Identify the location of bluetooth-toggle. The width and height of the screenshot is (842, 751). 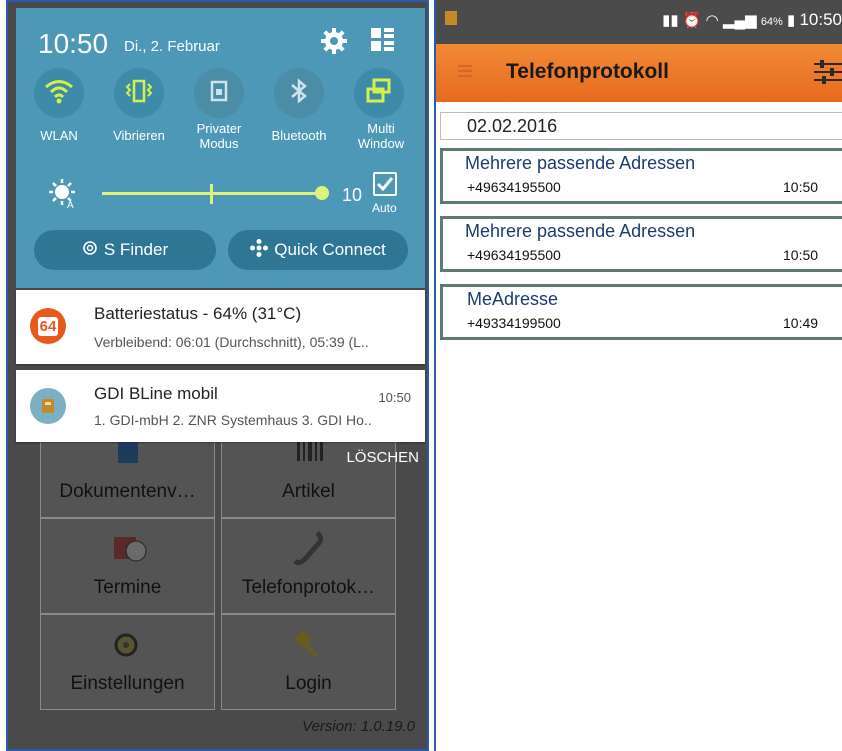
(299, 93).